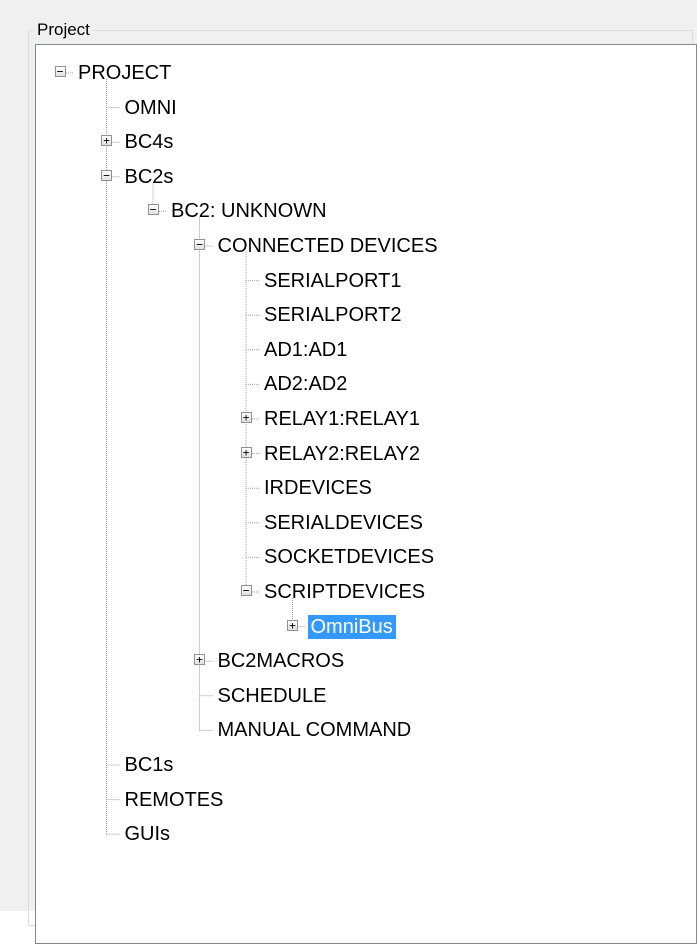 This screenshot has width=697, height=944. I want to click on tree-node-serialport1: SERIALPORT1, so click(356, 281).